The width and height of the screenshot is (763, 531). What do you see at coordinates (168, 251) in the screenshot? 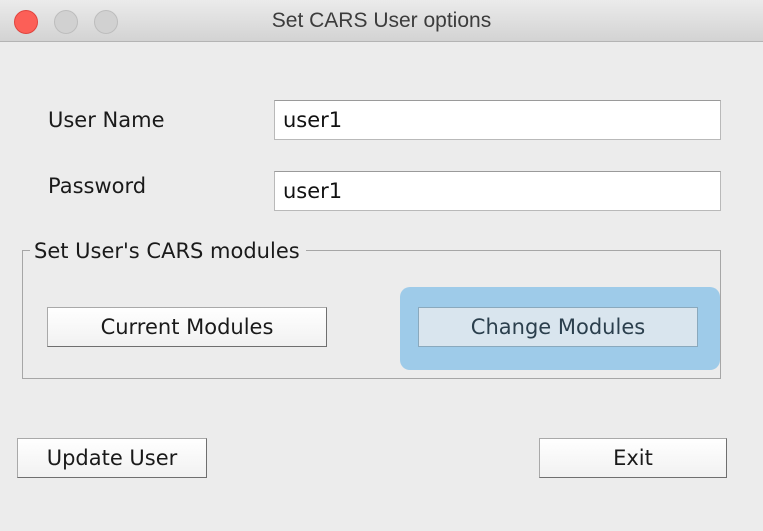
I see `modules-group-legend: Set User's CARS modules` at bounding box center [168, 251].